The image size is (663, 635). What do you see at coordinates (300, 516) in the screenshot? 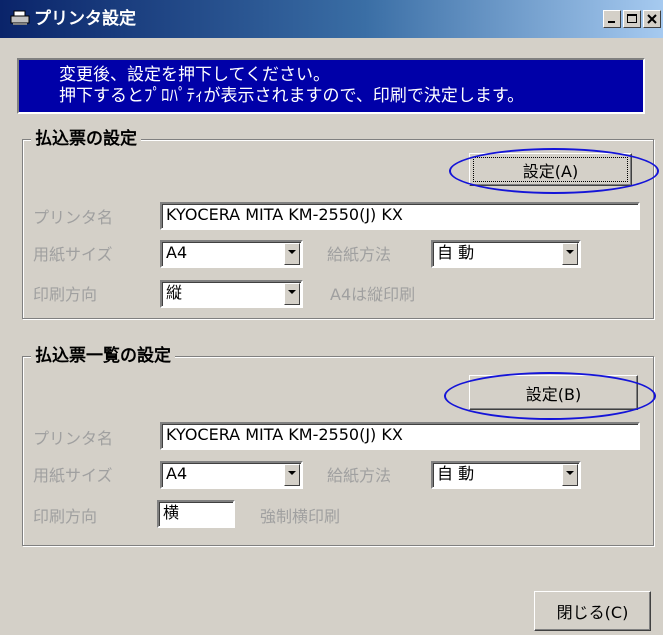
I see `orientation-note: 強制横印刷` at bounding box center [300, 516].